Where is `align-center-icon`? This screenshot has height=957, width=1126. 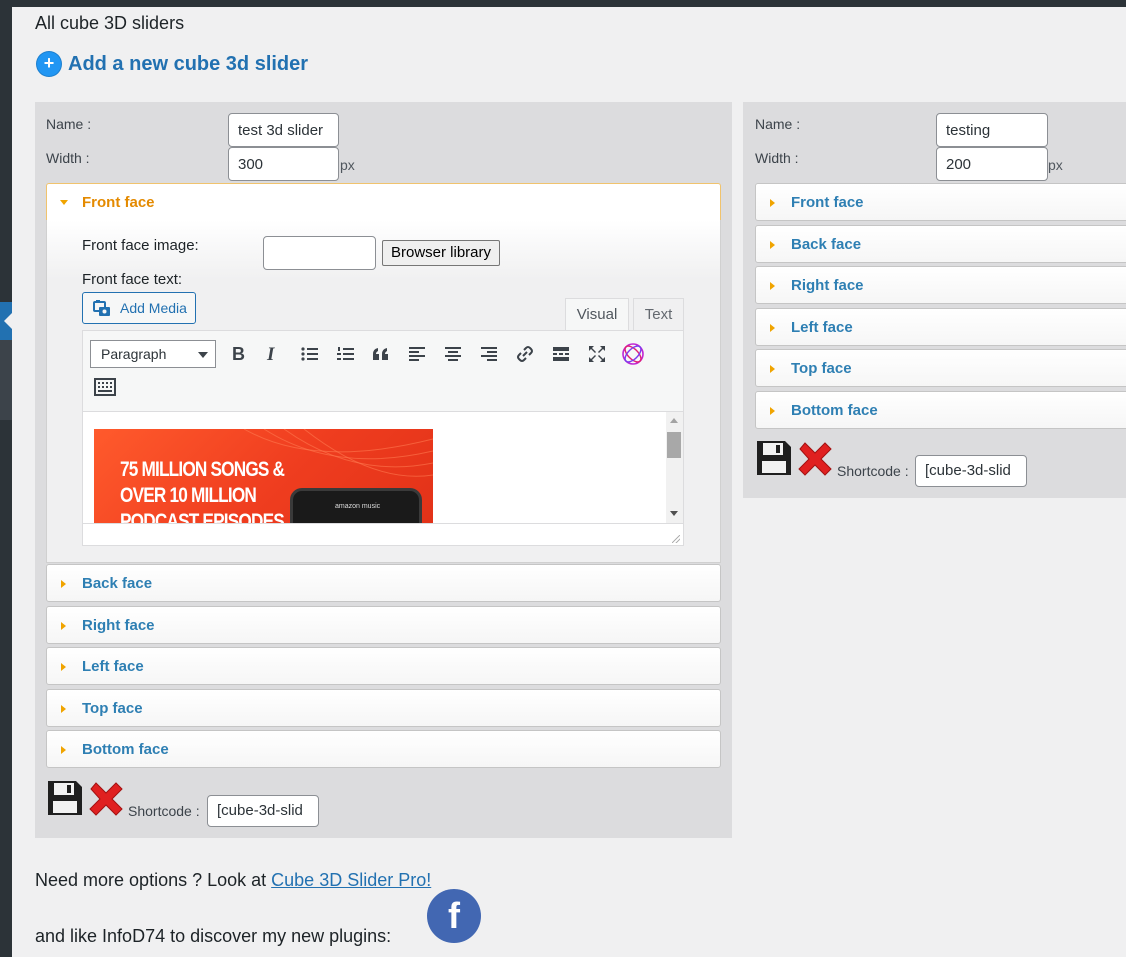 align-center-icon is located at coordinates (453, 354).